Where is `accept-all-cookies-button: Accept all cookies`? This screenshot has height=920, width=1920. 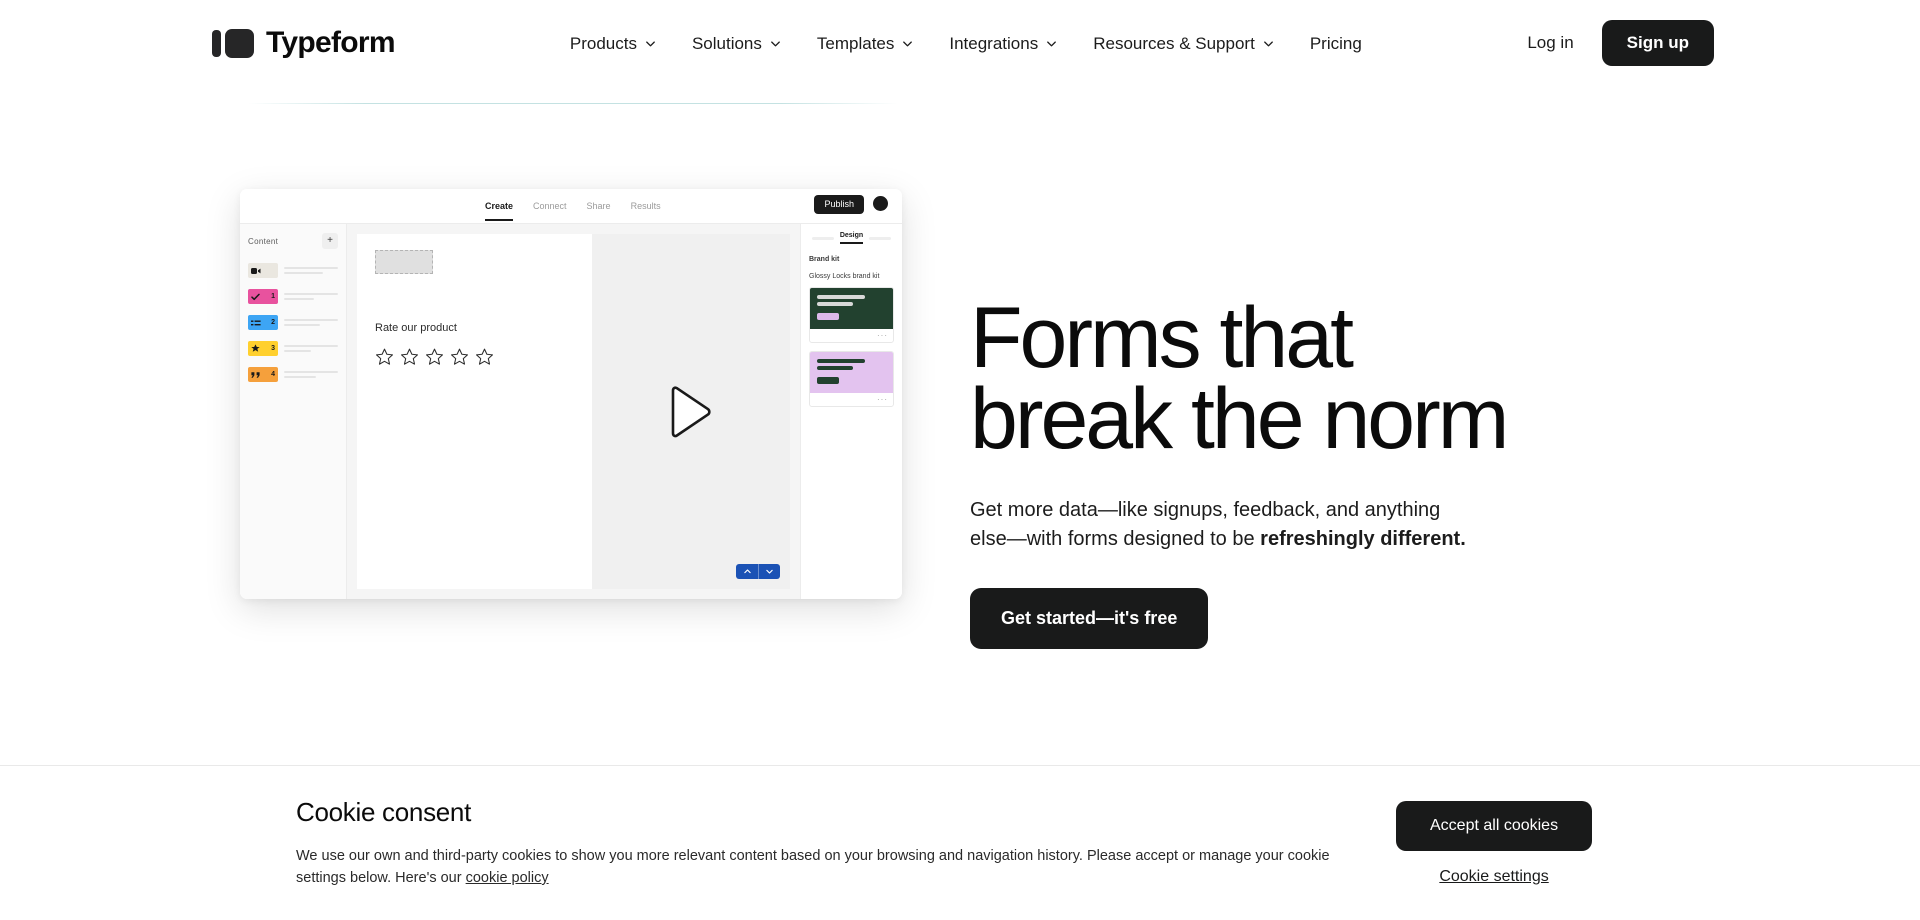 accept-all-cookies-button: Accept all cookies is located at coordinates (1494, 825).